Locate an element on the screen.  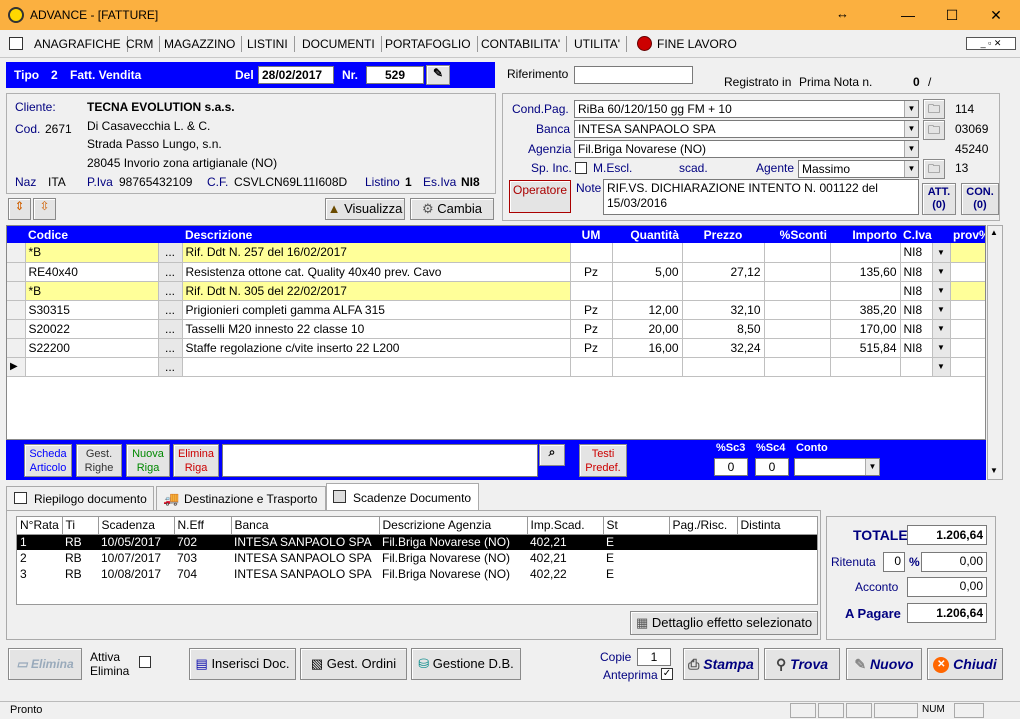
menu-utilita: UTILITA' is located at coordinates (598, 44).